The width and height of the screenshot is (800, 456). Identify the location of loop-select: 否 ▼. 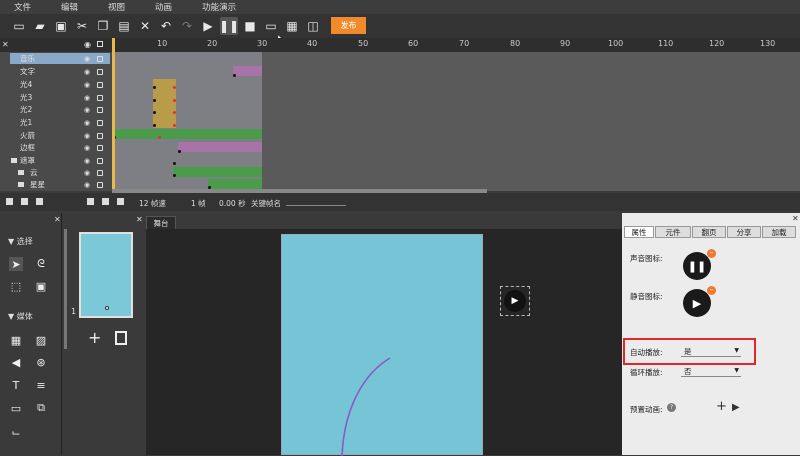
(711, 371).